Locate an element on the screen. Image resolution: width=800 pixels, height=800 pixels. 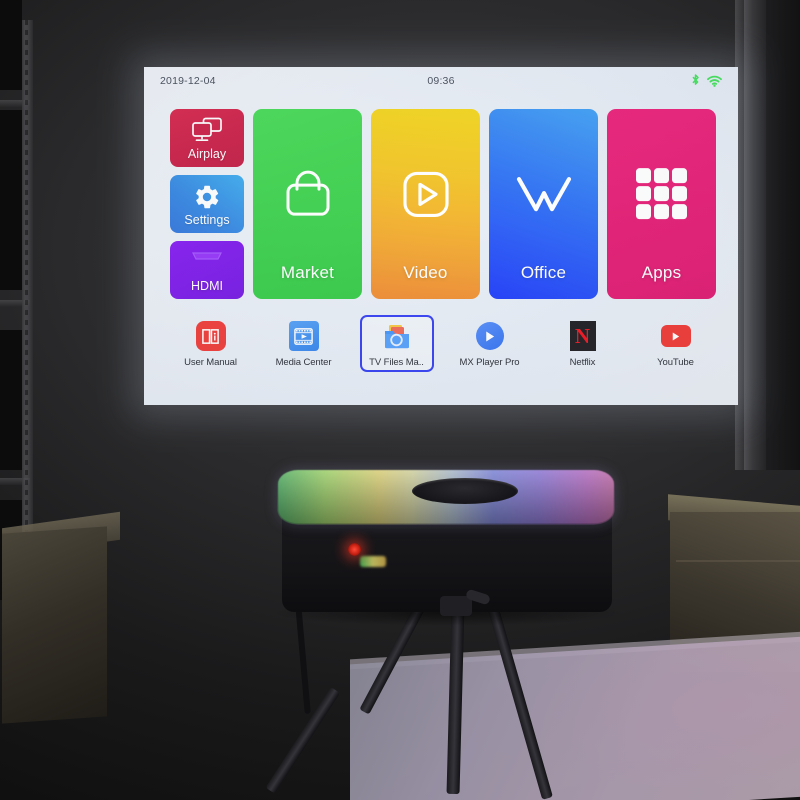
dock-label: Media Center is located at coordinates (303, 362).